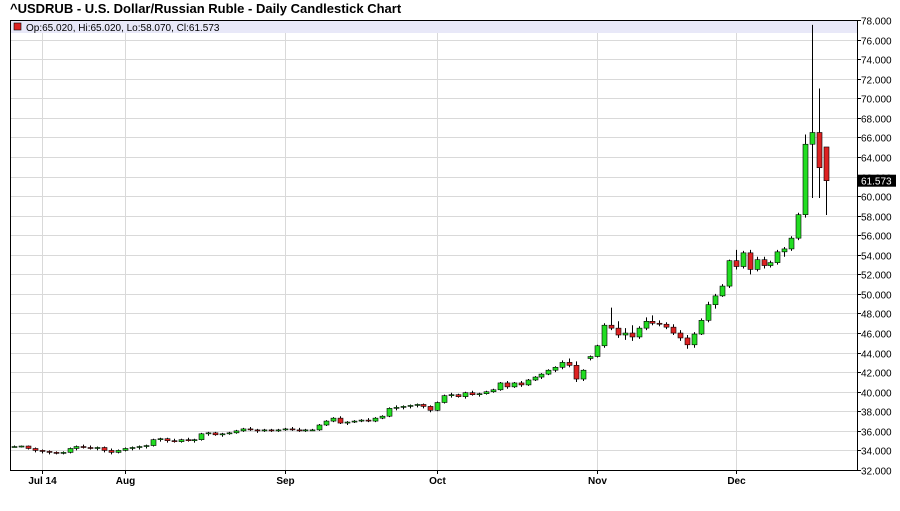  Describe the element at coordinates (285, 481) in the screenshot. I see `x-tick-label: Sep` at that location.